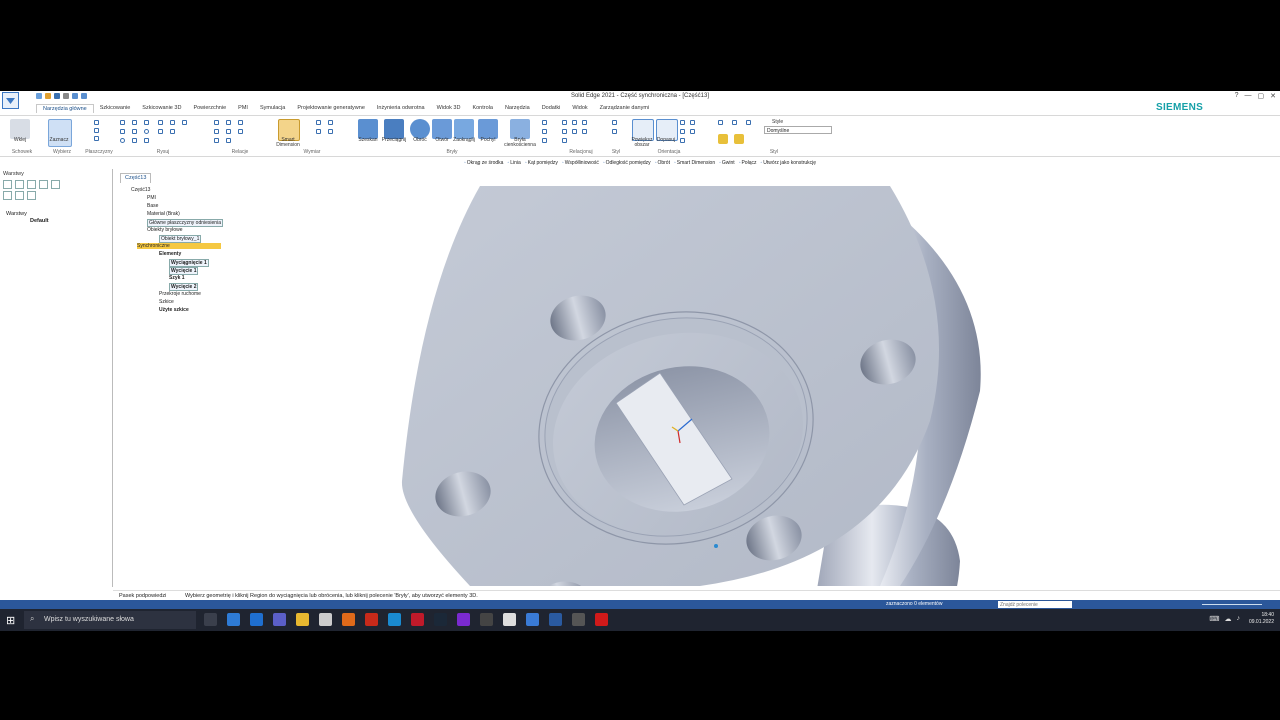  I want to click on opera-icon, so click(417, 619).